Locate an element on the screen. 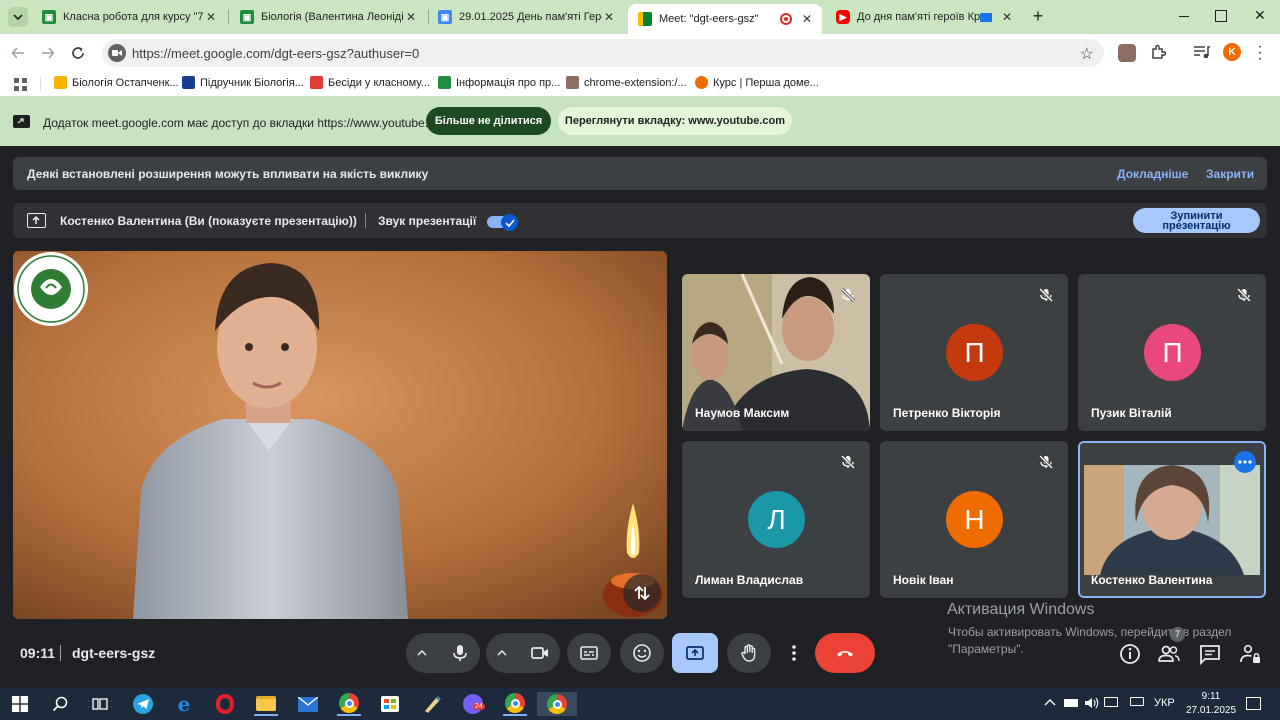 Image resolution: width=1280 pixels, height=720 pixels. reactions-button is located at coordinates (642, 653).